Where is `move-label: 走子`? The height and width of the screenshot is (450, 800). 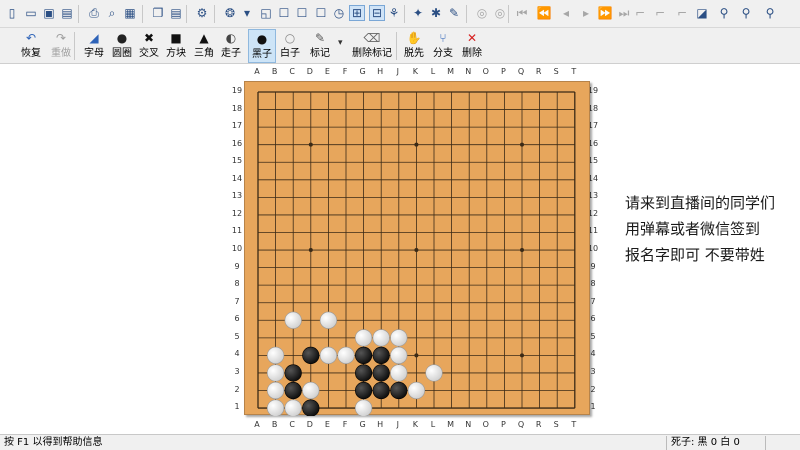 move-label: 走子 is located at coordinates (231, 53).